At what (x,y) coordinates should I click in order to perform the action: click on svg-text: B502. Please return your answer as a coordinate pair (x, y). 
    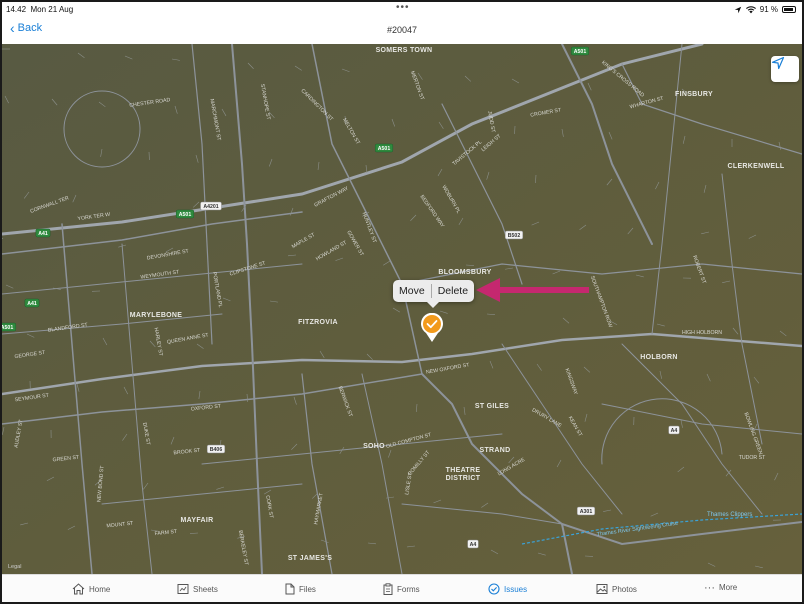
    Looking at the image, I should click on (514, 236).